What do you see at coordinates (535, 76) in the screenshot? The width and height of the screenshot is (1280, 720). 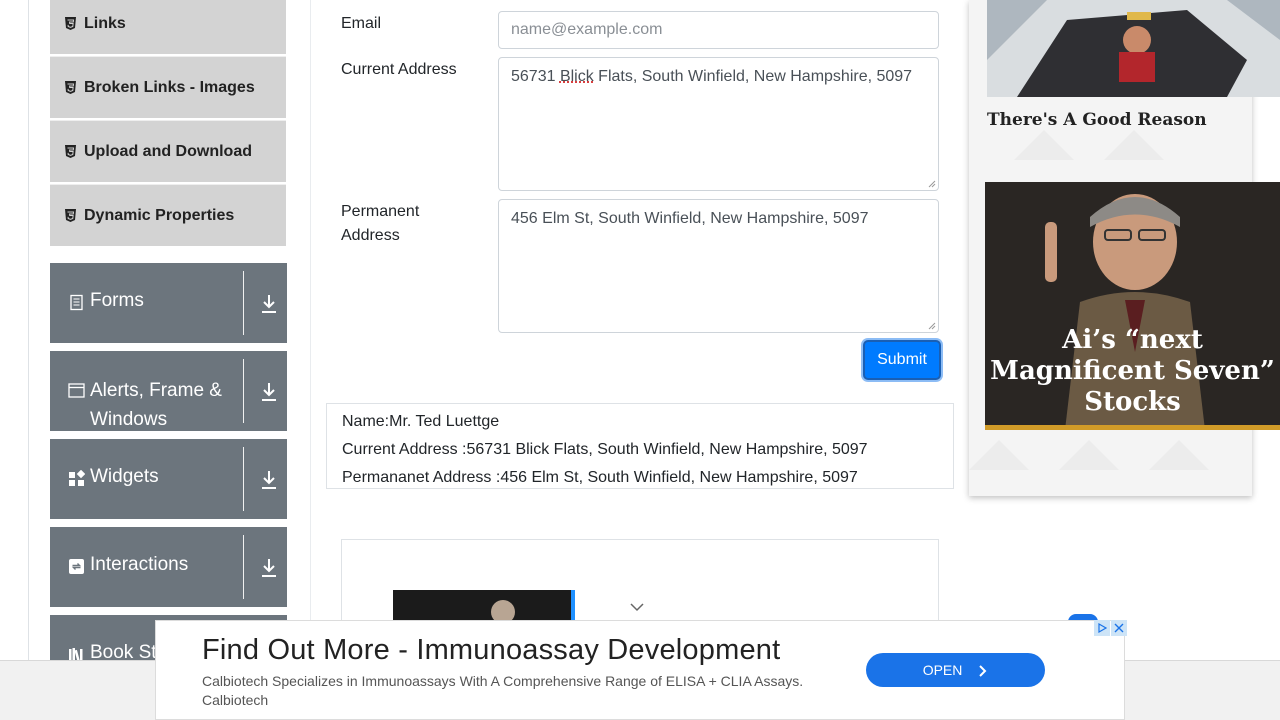 I see `current-address-text-pre: 56731` at bounding box center [535, 76].